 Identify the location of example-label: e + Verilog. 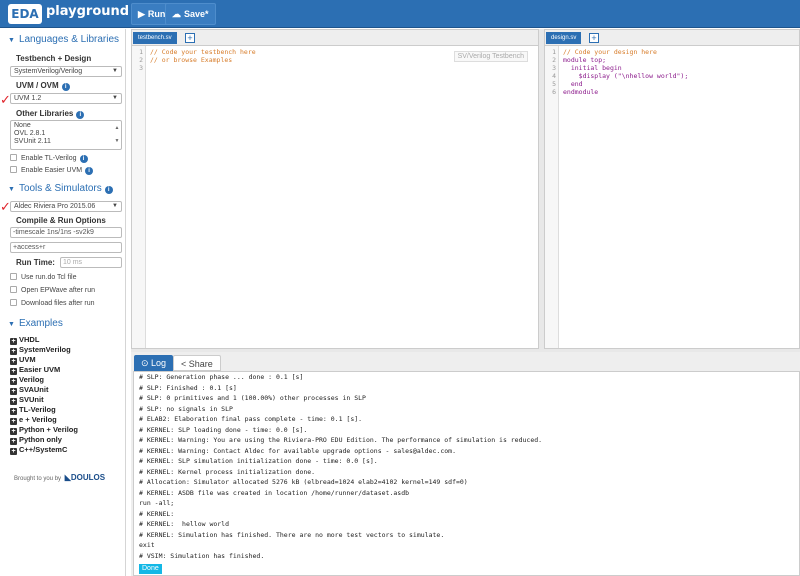
(38, 419).